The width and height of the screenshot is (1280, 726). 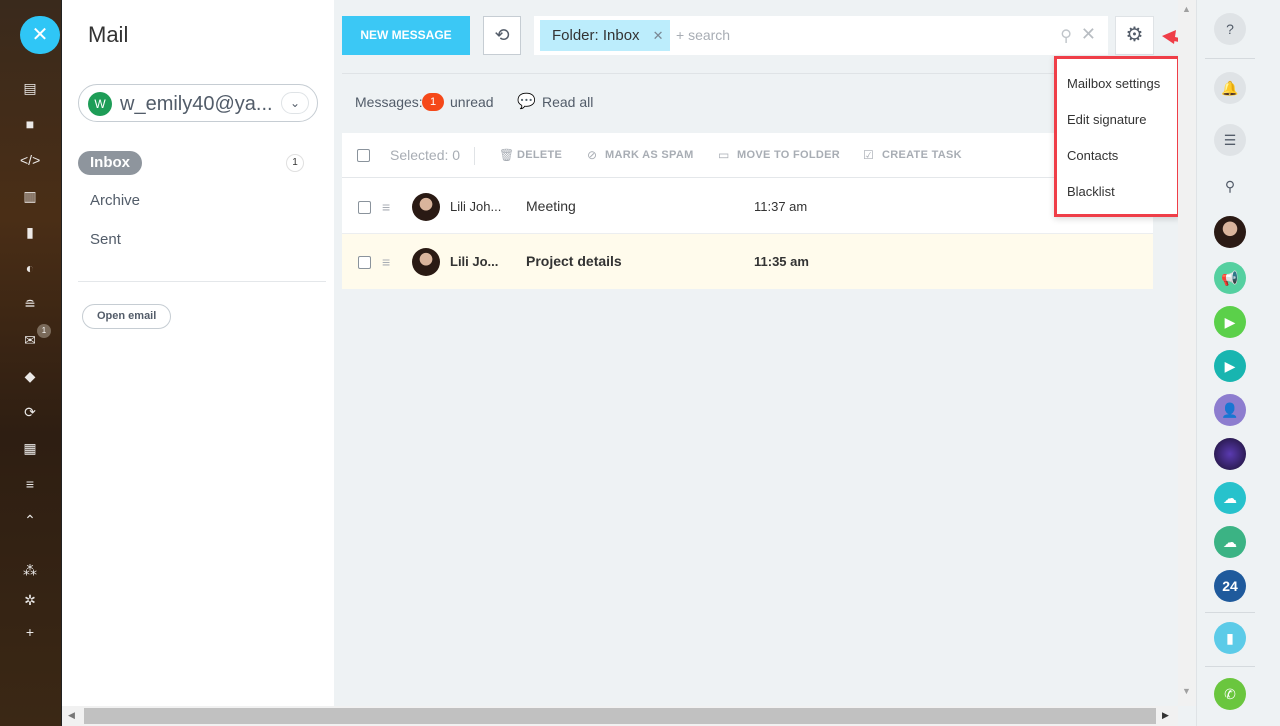 What do you see at coordinates (526, 101) in the screenshot?
I see `chat-bubbles-icon: 💬` at bounding box center [526, 101].